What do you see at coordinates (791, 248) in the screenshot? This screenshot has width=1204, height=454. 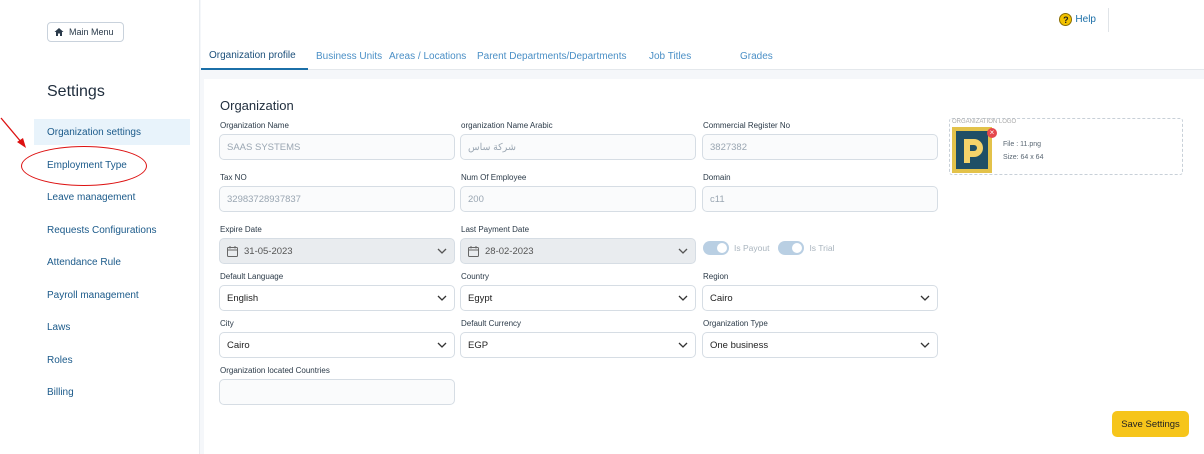 I see `is-trial-toggle` at bounding box center [791, 248].